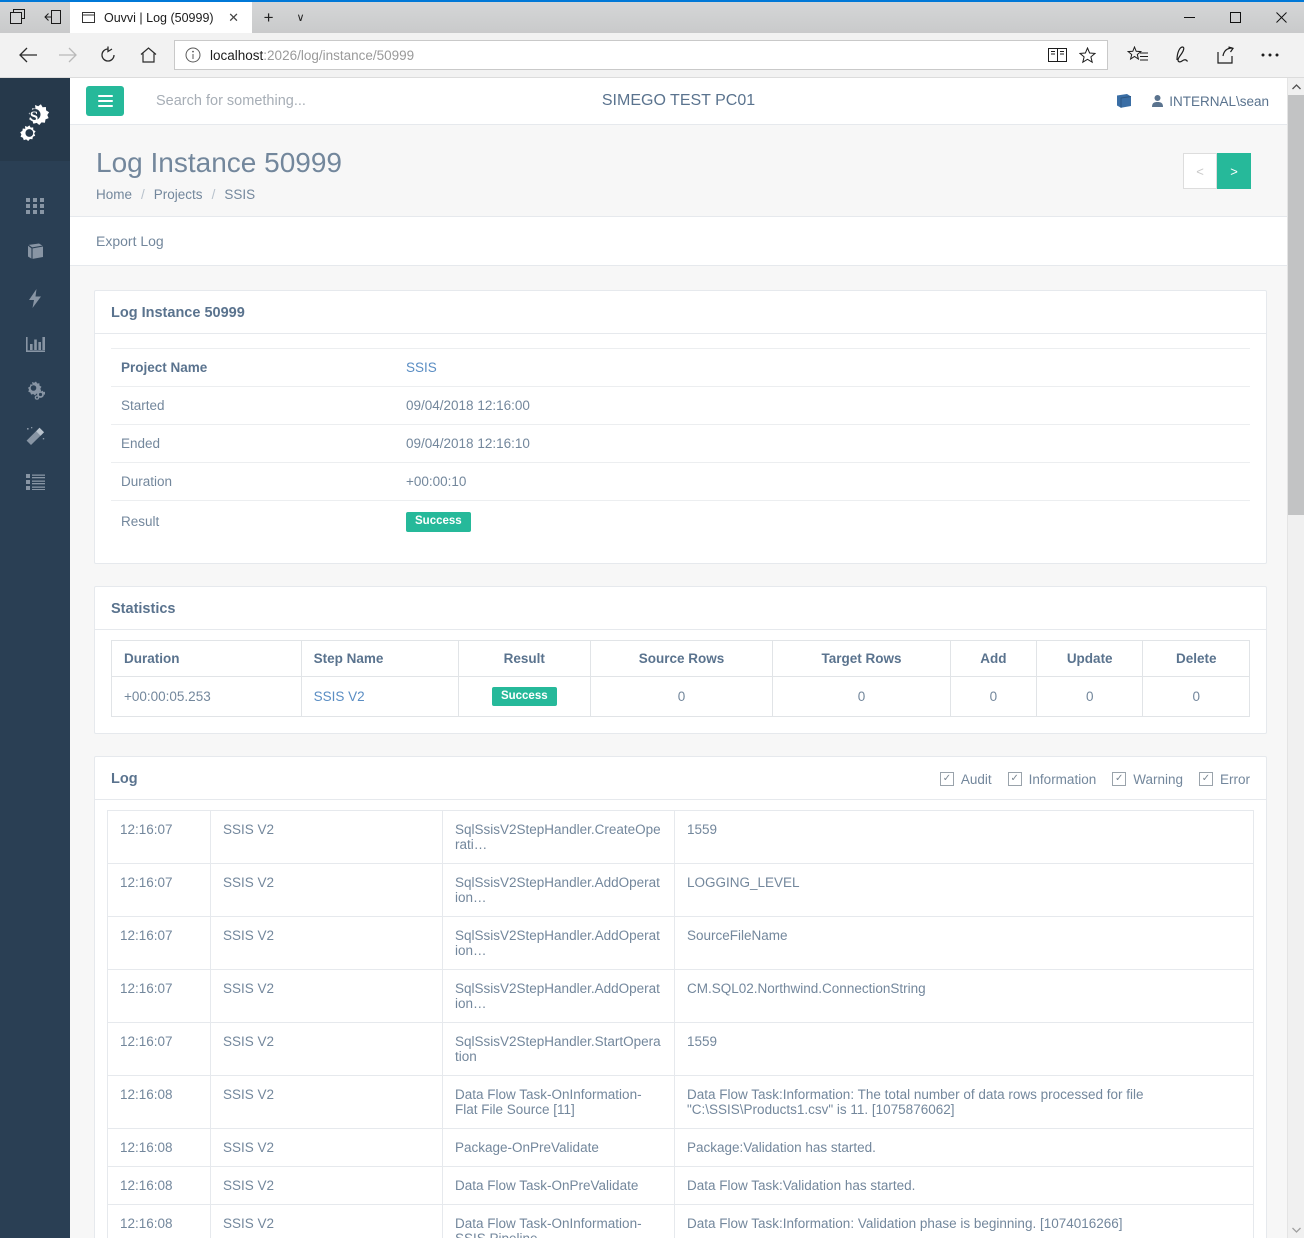  I want to click on user-menu: INTERNAL\sean, so click(1210, 101).